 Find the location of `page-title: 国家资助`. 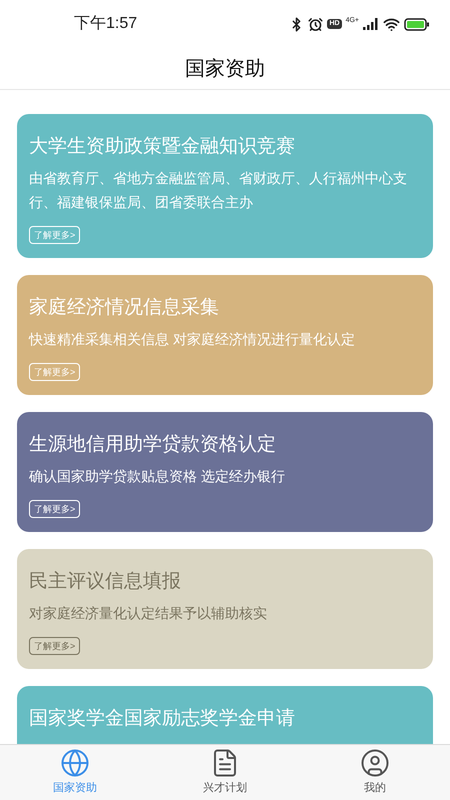

page-title: 国家资助 is located at coordinates (225, 69).